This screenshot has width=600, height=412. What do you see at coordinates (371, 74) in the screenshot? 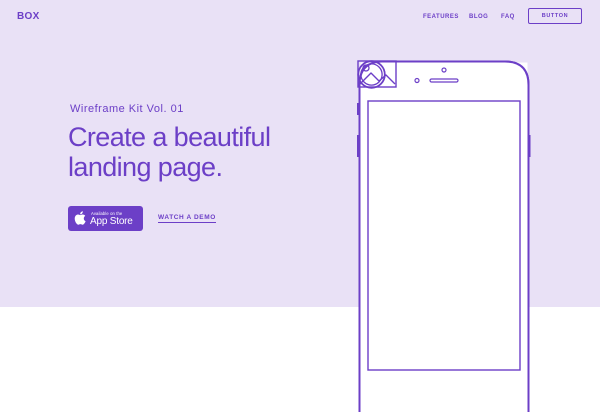
I see `phone-home-button` at bounding box center [371, 74].